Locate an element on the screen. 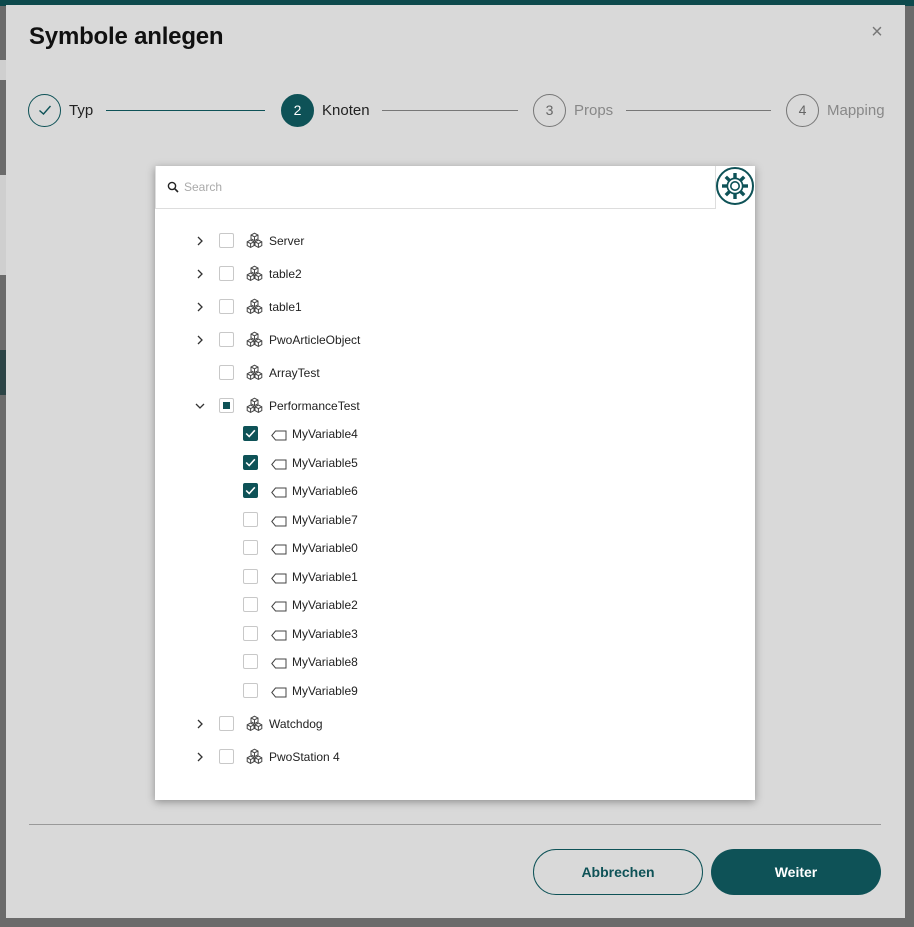 The height and width of the screenshot is (927, 914). step-number: 2 is located at coordinates (297, 110).